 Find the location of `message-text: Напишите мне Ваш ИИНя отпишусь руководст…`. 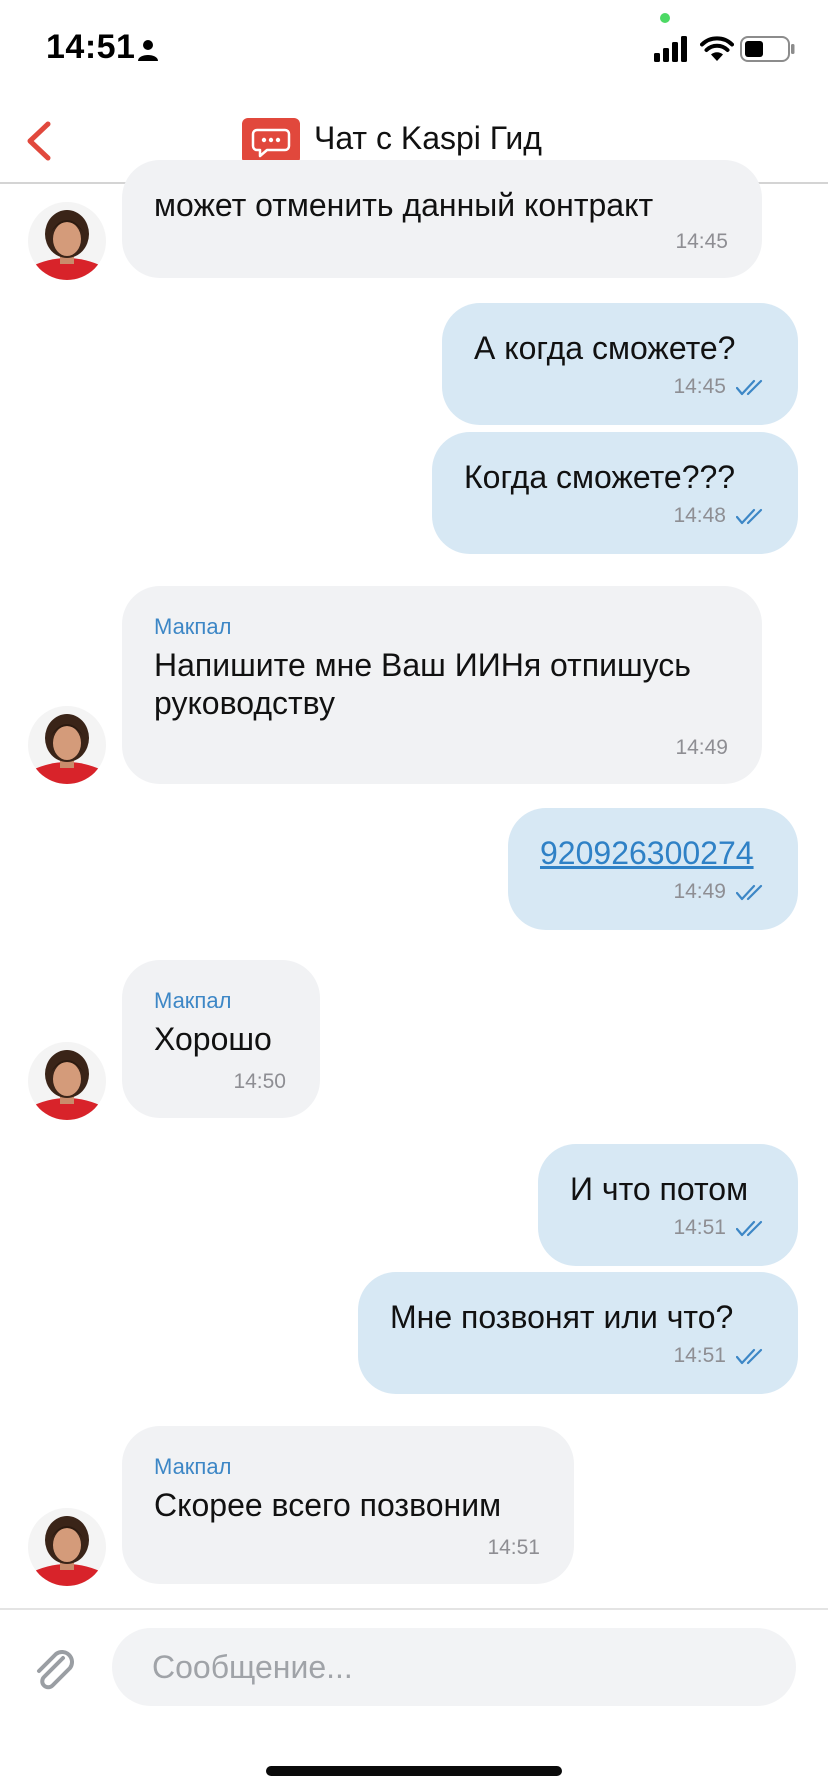

message-text: Напишите мне Ваш ИИНя отпишусь руководст… is located at coordinates (427, 684).